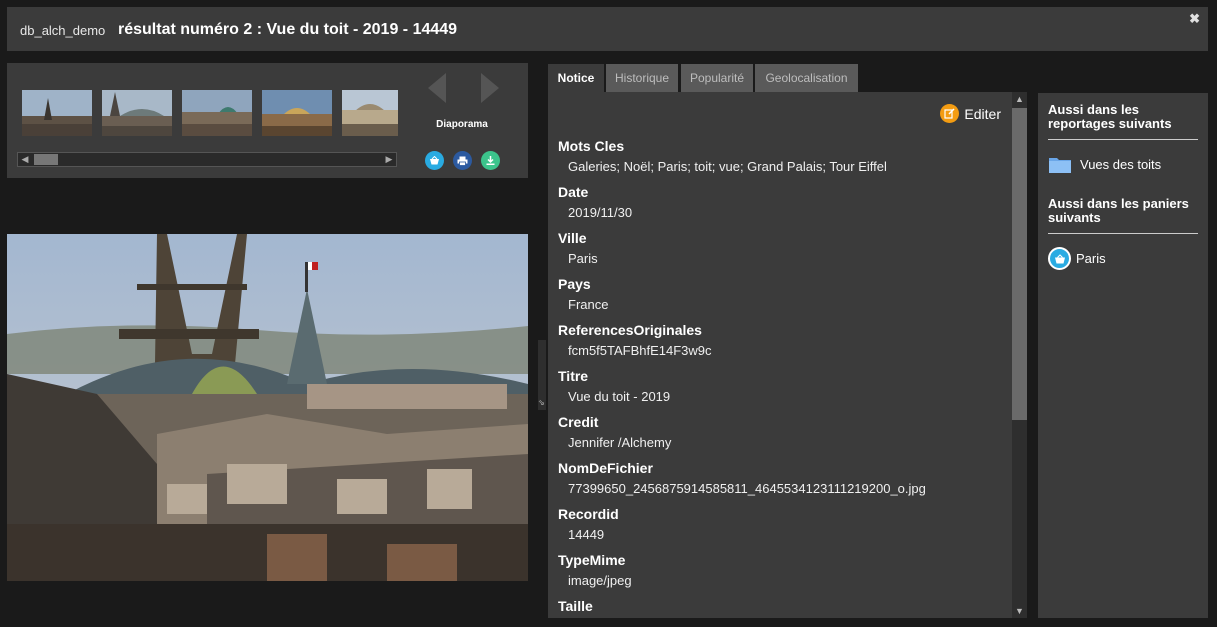 This screenshot has width=1217, height=627. I want to click on field-label-taille: Taille, so click(575, 606).